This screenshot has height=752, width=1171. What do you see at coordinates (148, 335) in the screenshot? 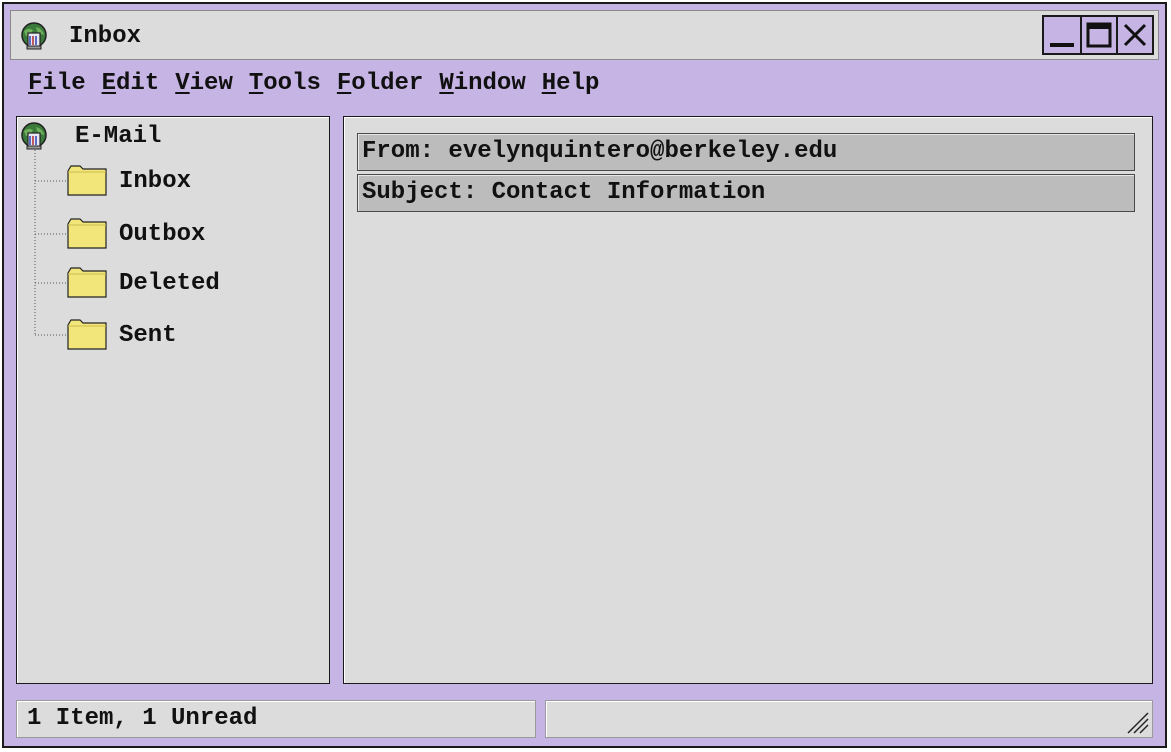
I see `tree-item-label: Sent` at bounding box center [148, 335].